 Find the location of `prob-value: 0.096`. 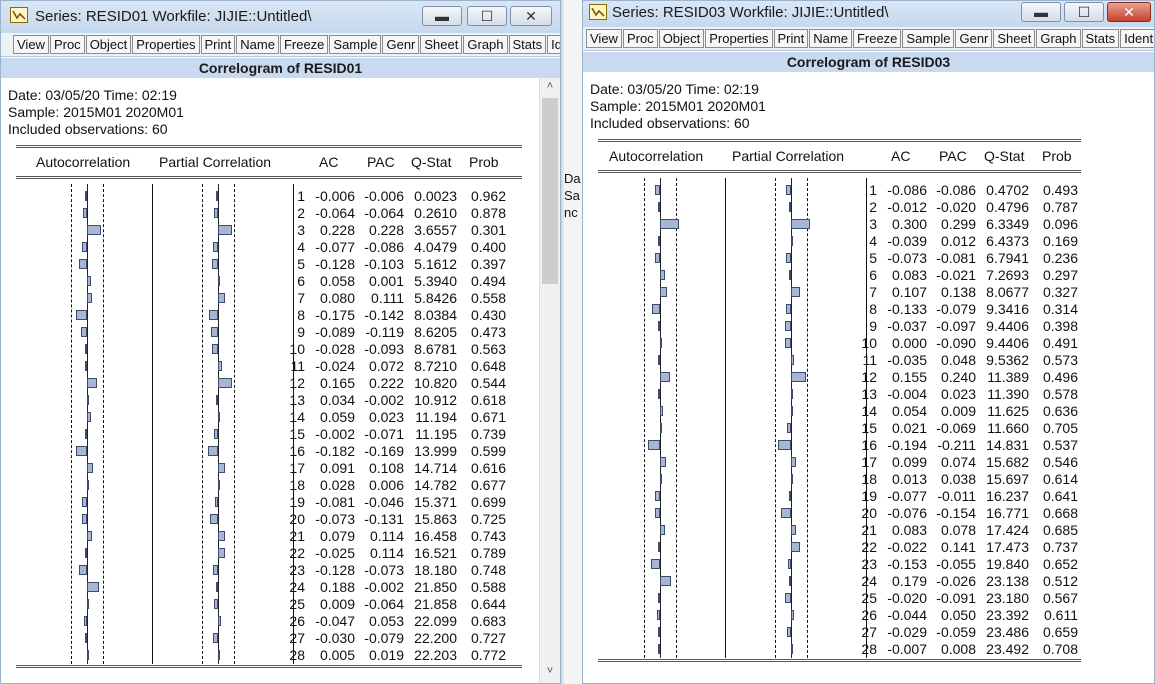

prob-value: 0.096 is located at coordinates (1060, 224).